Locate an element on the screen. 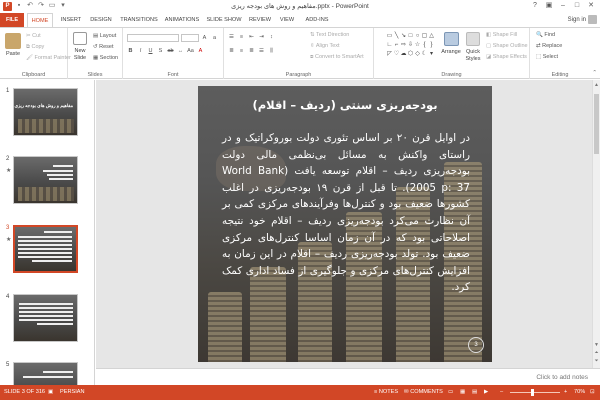 The image size is (600, 400). font-size-input is located at coordinates (190, 38).